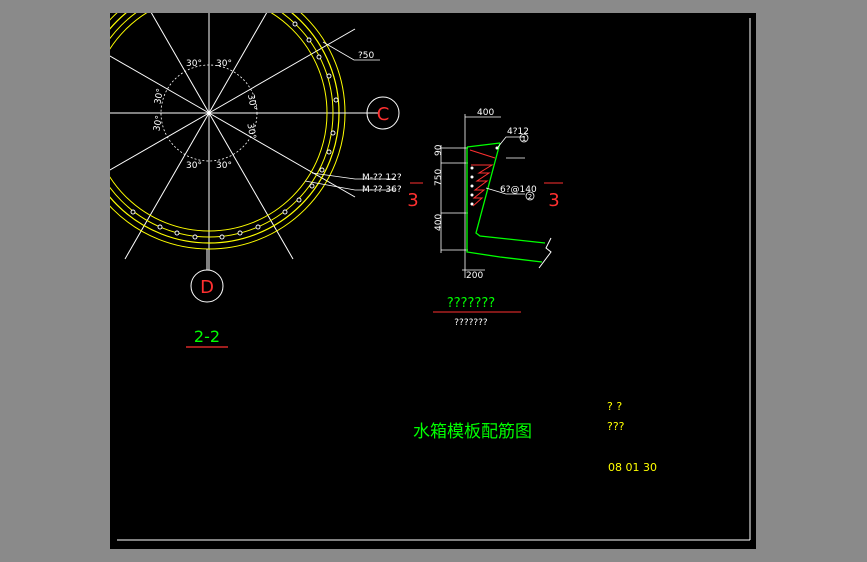  I want to click on wall-section-outline, so click(506, 202).